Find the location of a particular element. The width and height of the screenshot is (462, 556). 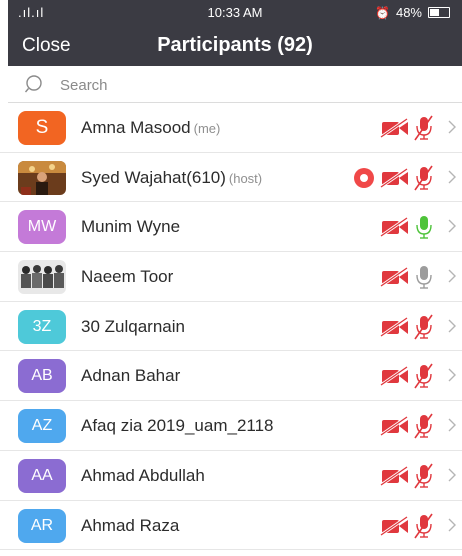

participant-name: Afaq zia 2019_uam_2118 is located at coordinates (177, 426).